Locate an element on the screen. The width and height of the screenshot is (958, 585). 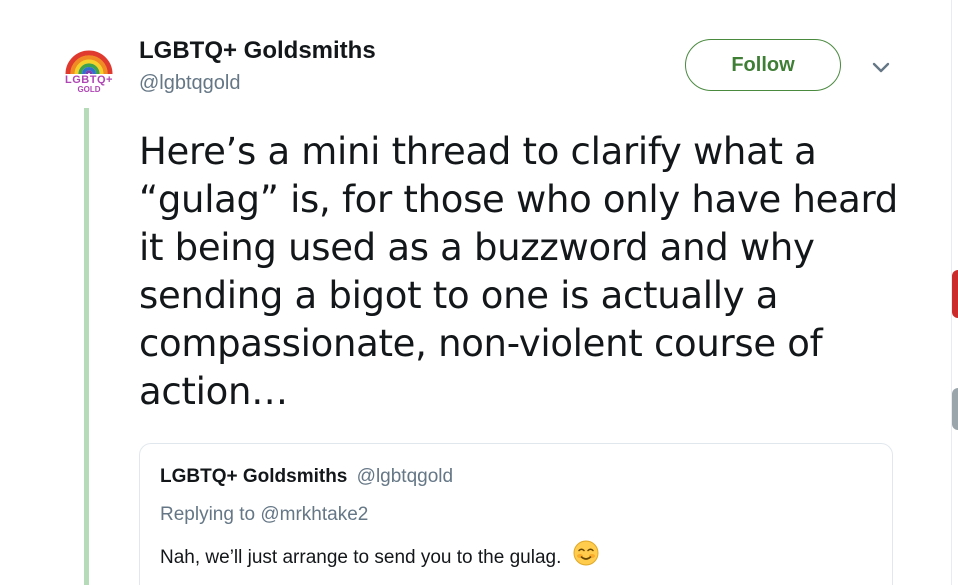
display-name: LGBTQ+ Goldsmiths is located at coordinates (257, 51).